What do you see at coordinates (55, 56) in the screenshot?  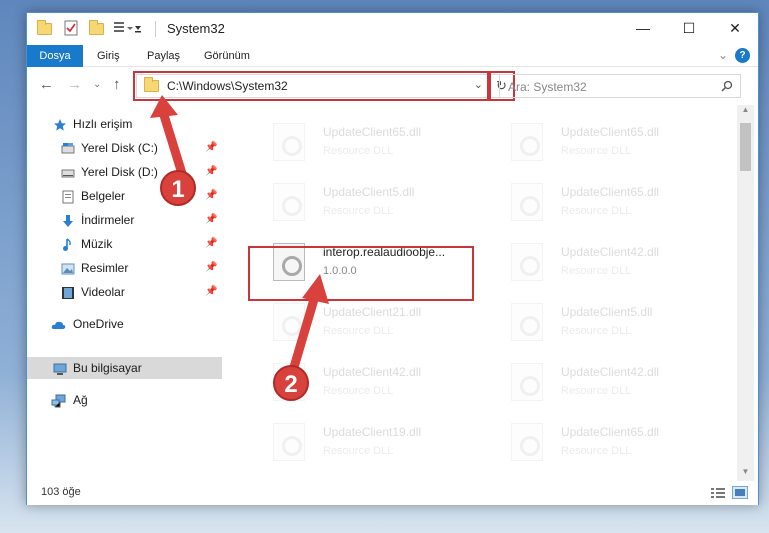 I see `tab-file: Dosya` at bounding box center [55, 56].